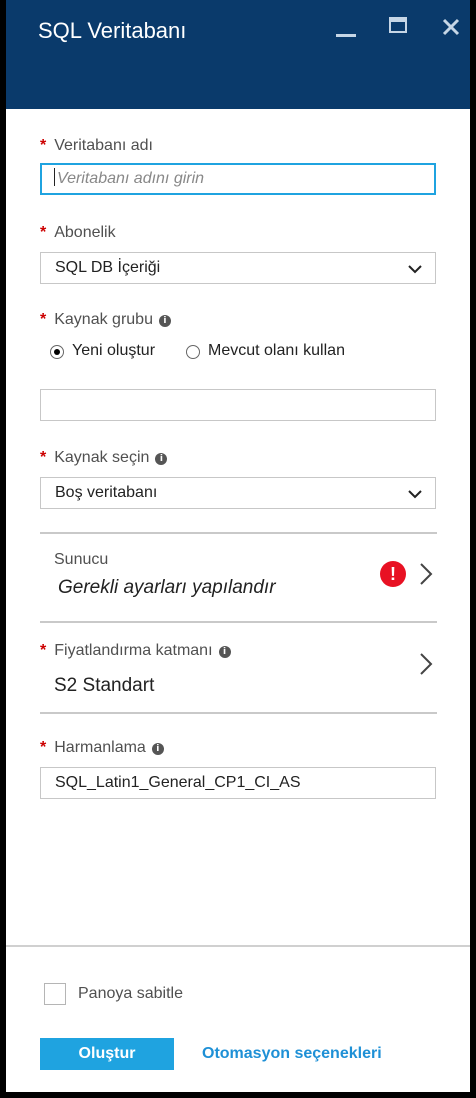 The height and width of the screenshot is (1098, 476). Describe the element at coordinates (81, 559) in the screenshot. I see `server-title: Sunucu` at that location.